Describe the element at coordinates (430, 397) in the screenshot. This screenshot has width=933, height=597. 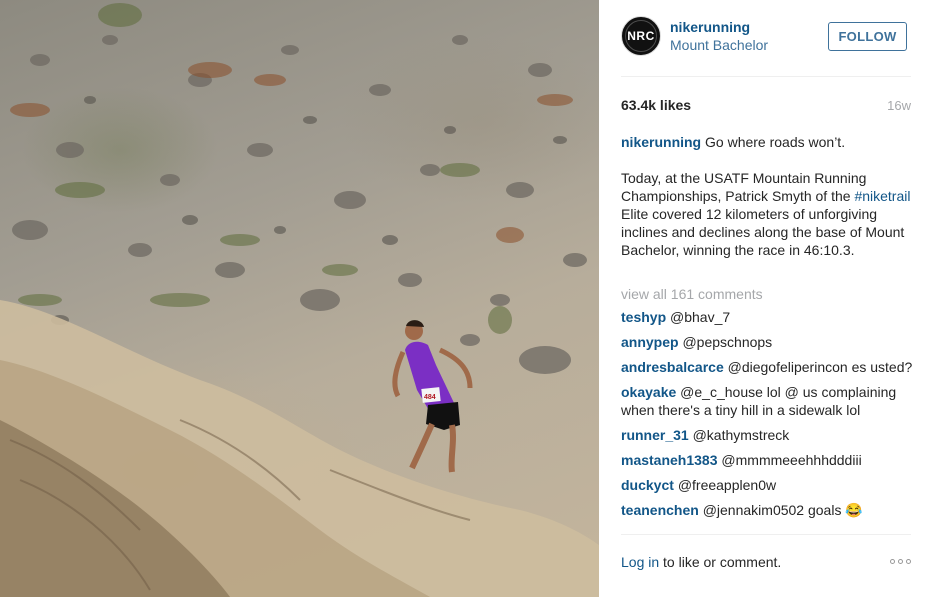
I see `bib-number: 484` at that location.